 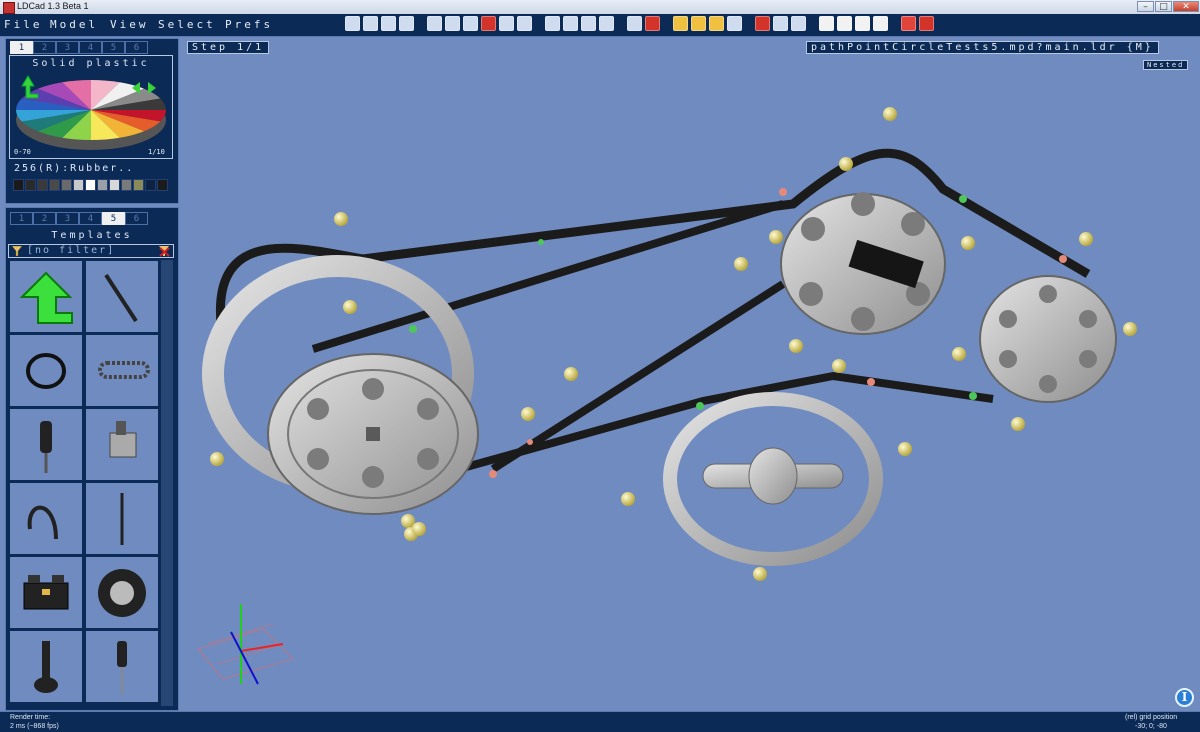 What do you see at coordinates (470, 23) in the screenshot?
I see `copy-icon` at bounding box center [470, 23].